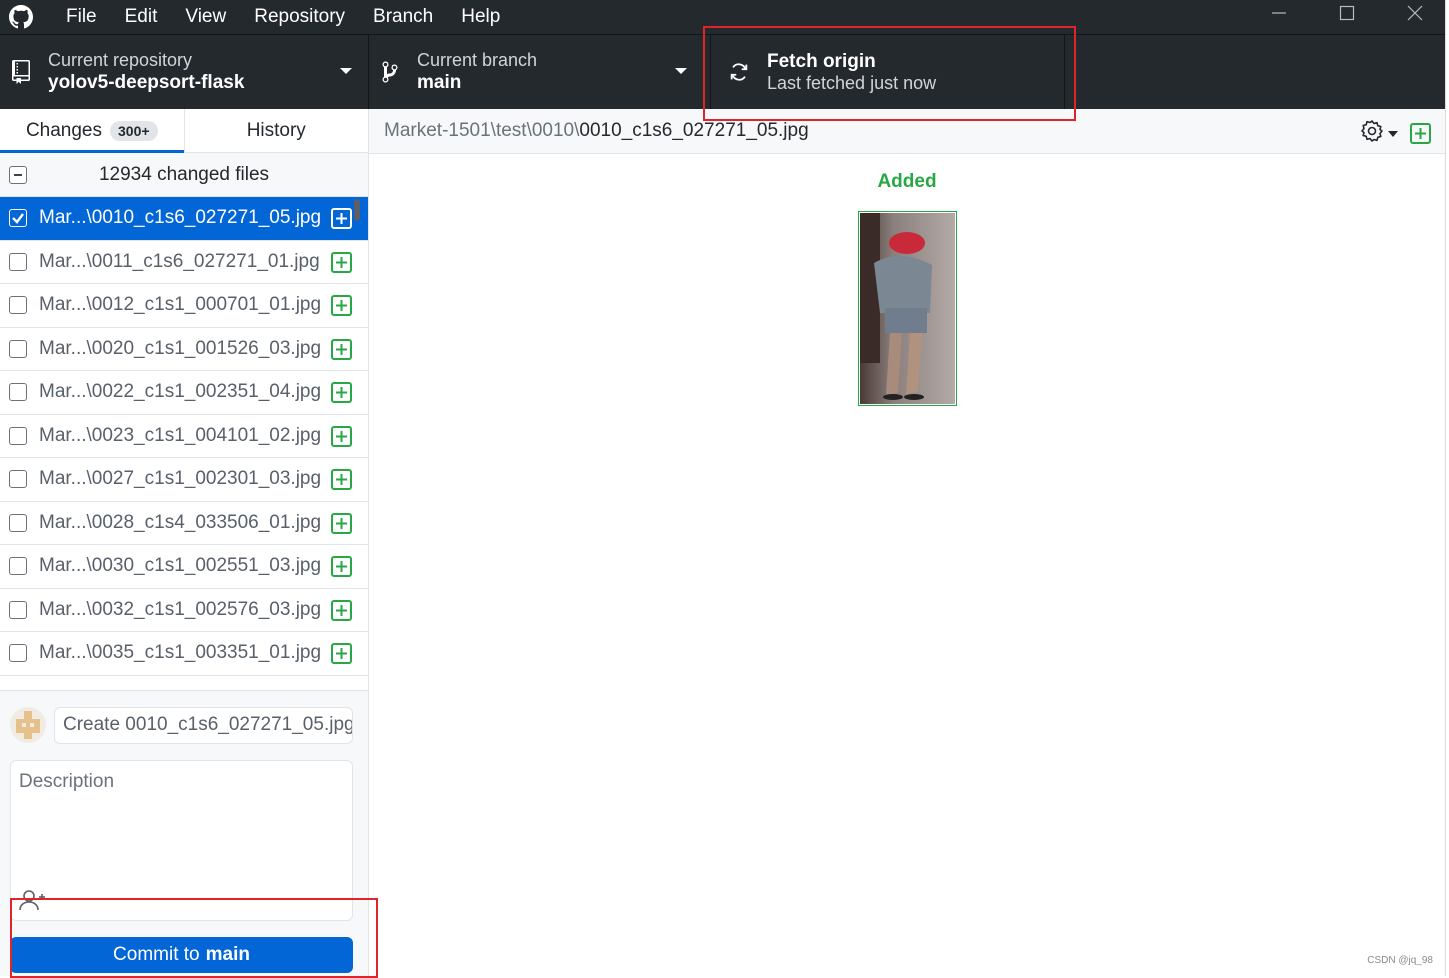 This screenshot has width=1449, height=978. I want to click on window-scrollbar, so click(1447, 488).